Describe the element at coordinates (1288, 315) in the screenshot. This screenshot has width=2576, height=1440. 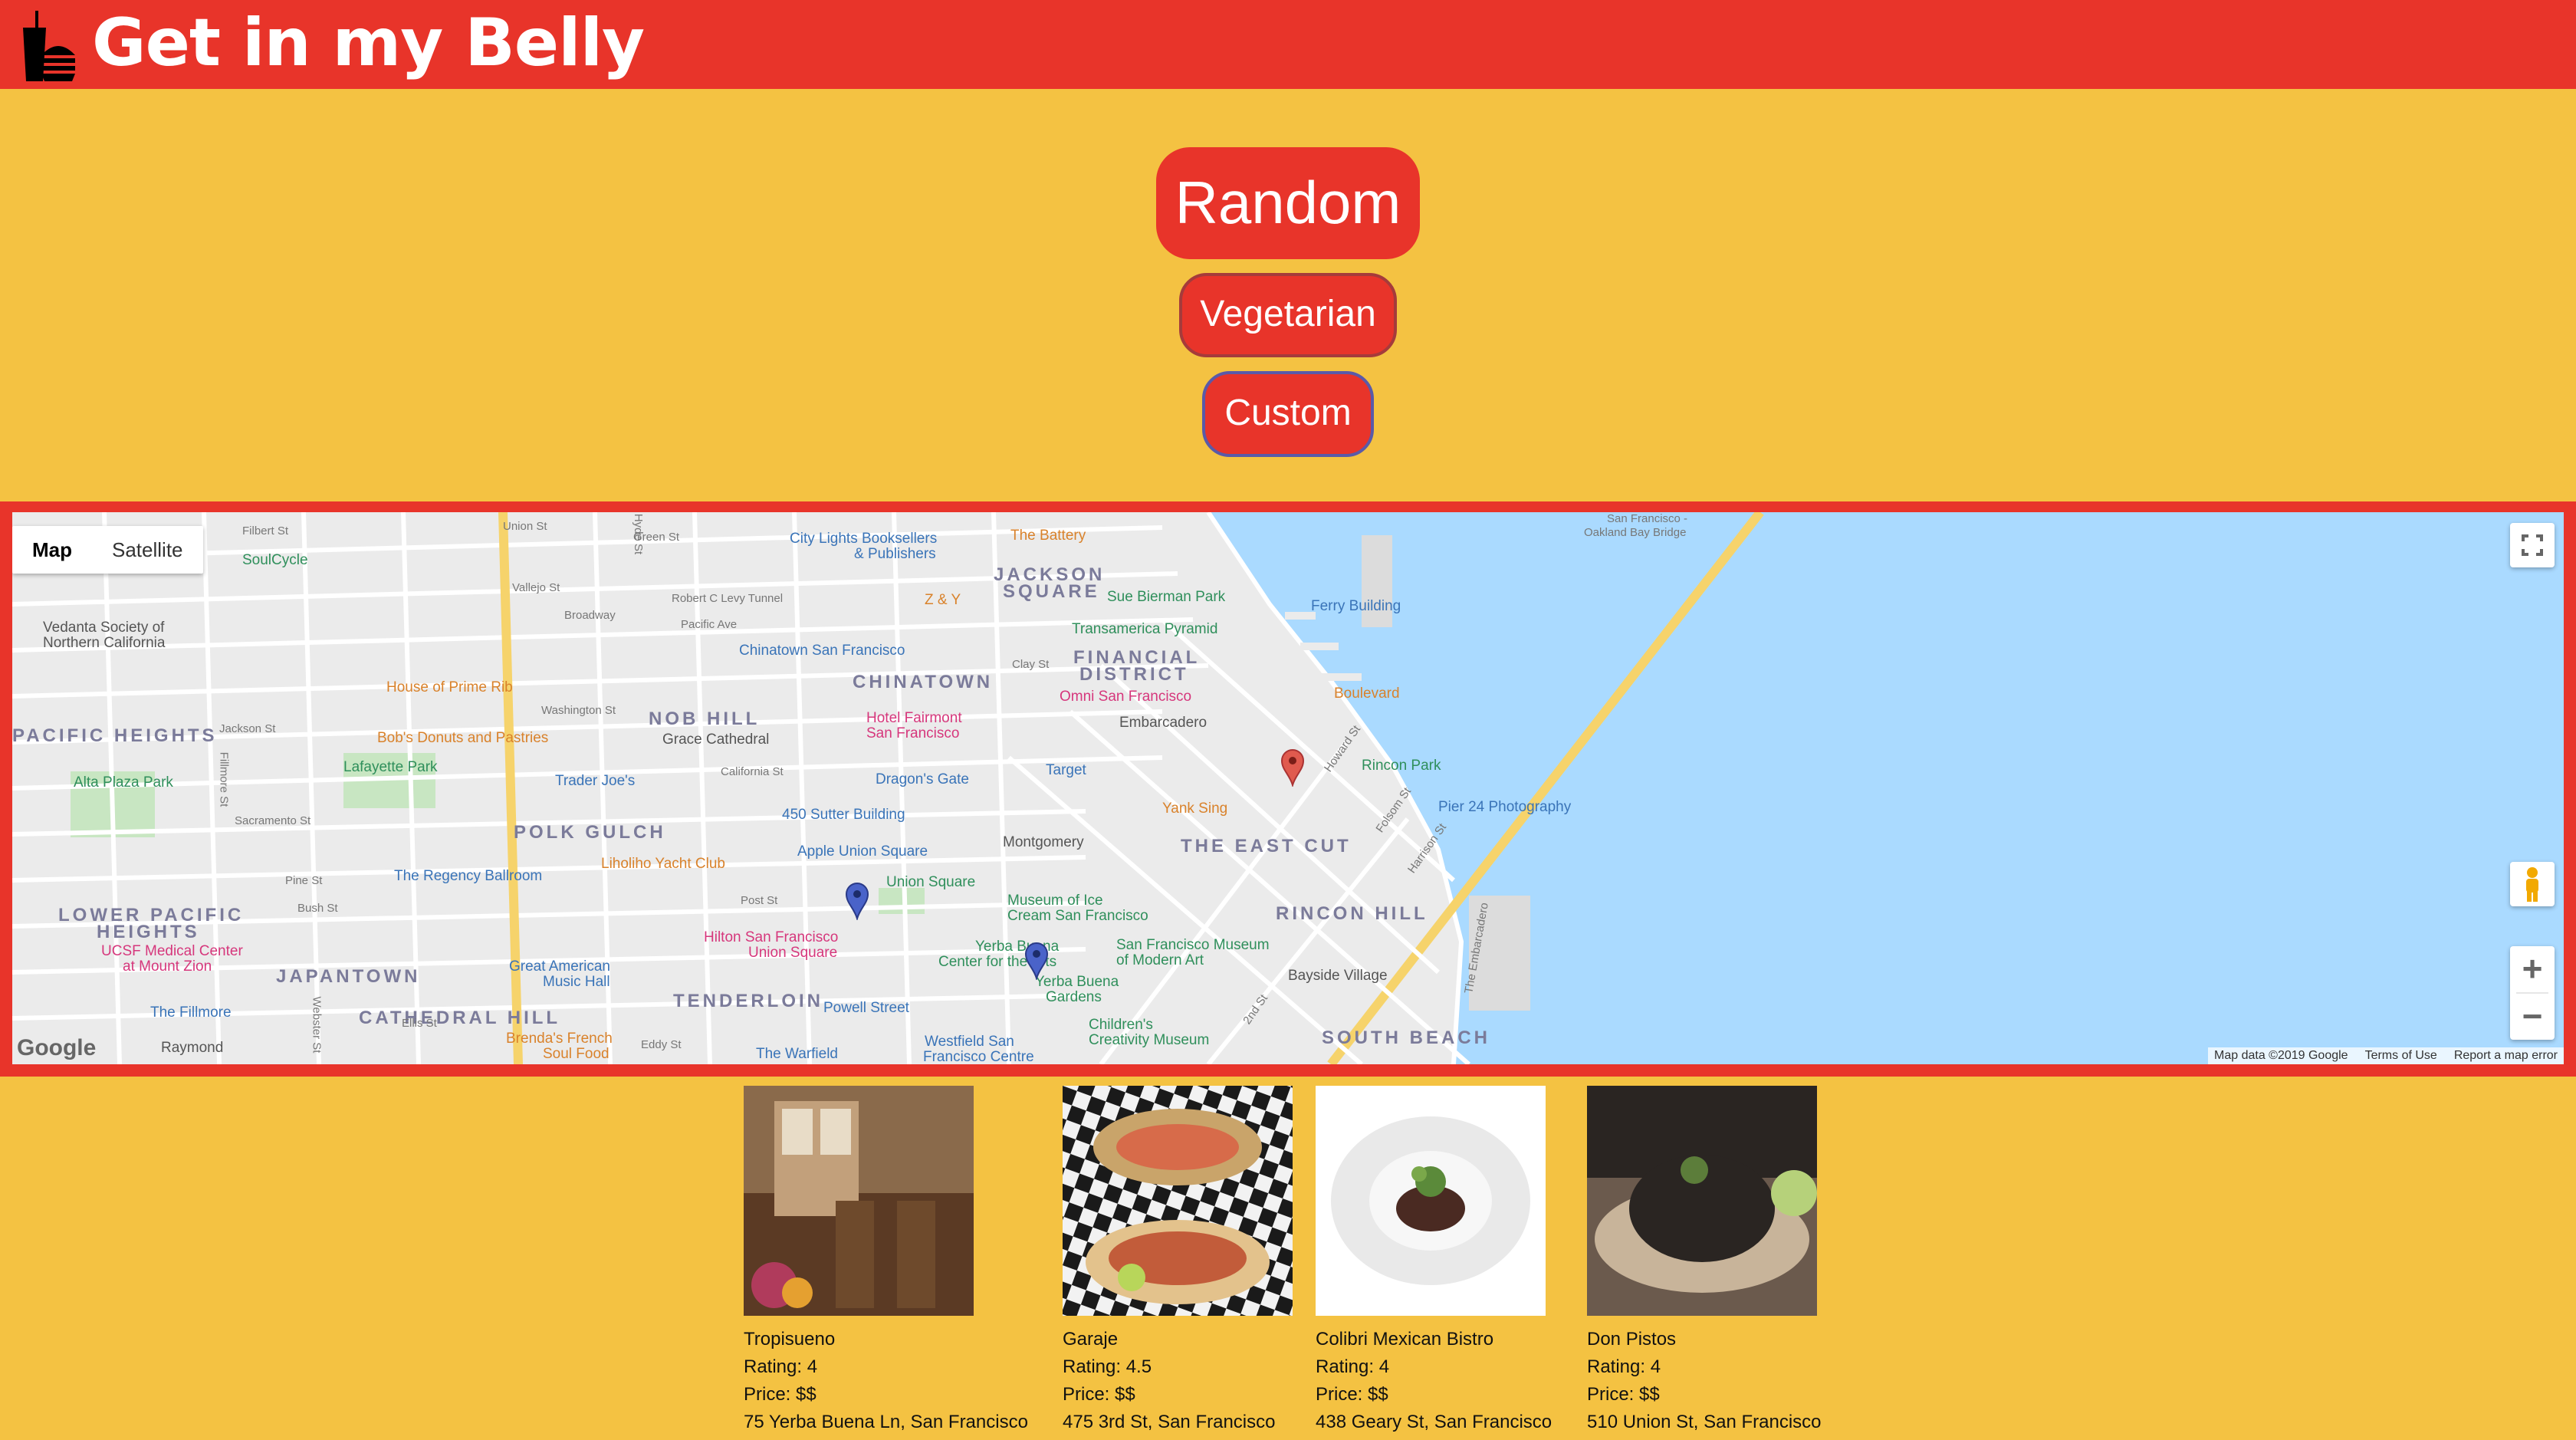
I see `vegetarian-button: Vegetarian` at that location.